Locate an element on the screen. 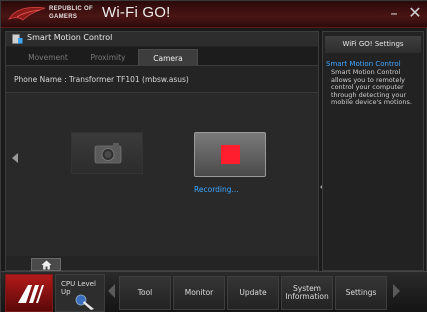  nav-system-information-label: System Information is located at coordinates (307, 292).